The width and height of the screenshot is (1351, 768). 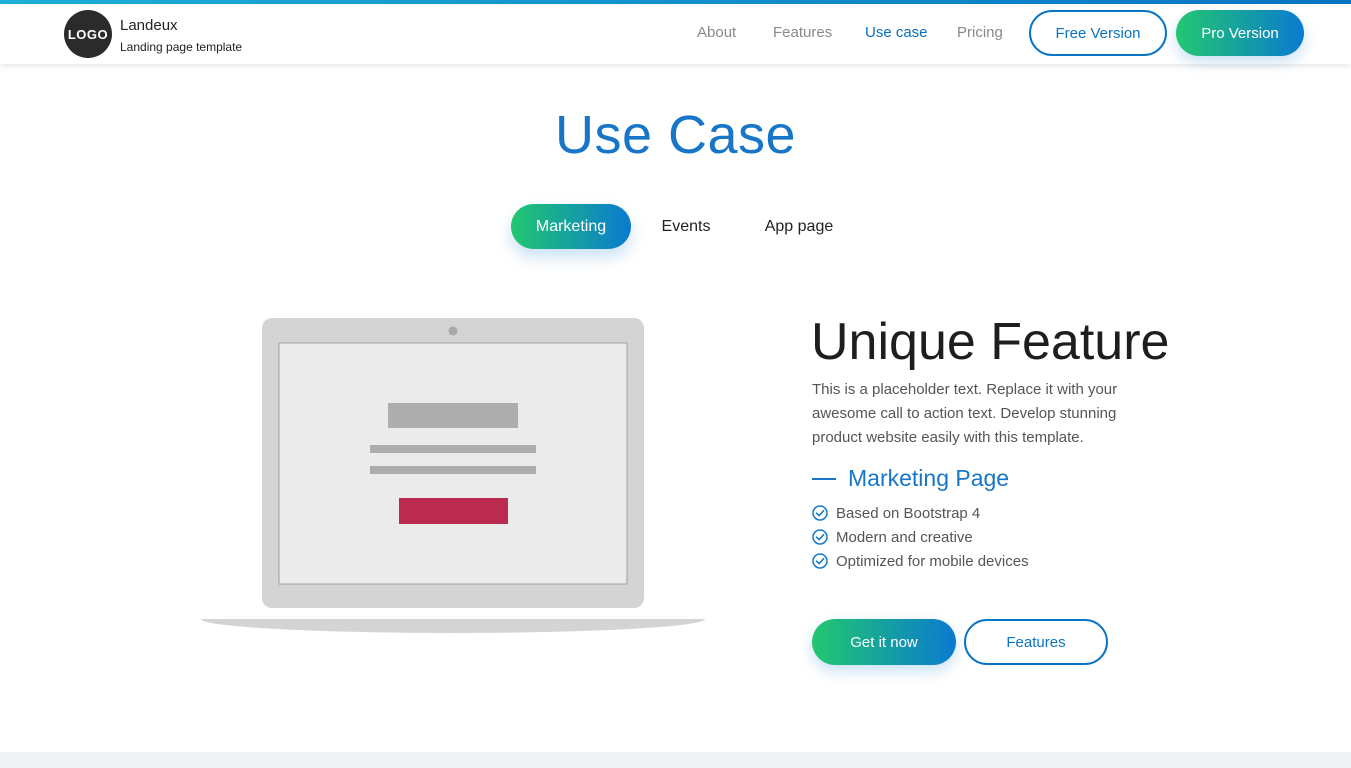 I want to click on screen-heading-block, so click(x=453, y=415).